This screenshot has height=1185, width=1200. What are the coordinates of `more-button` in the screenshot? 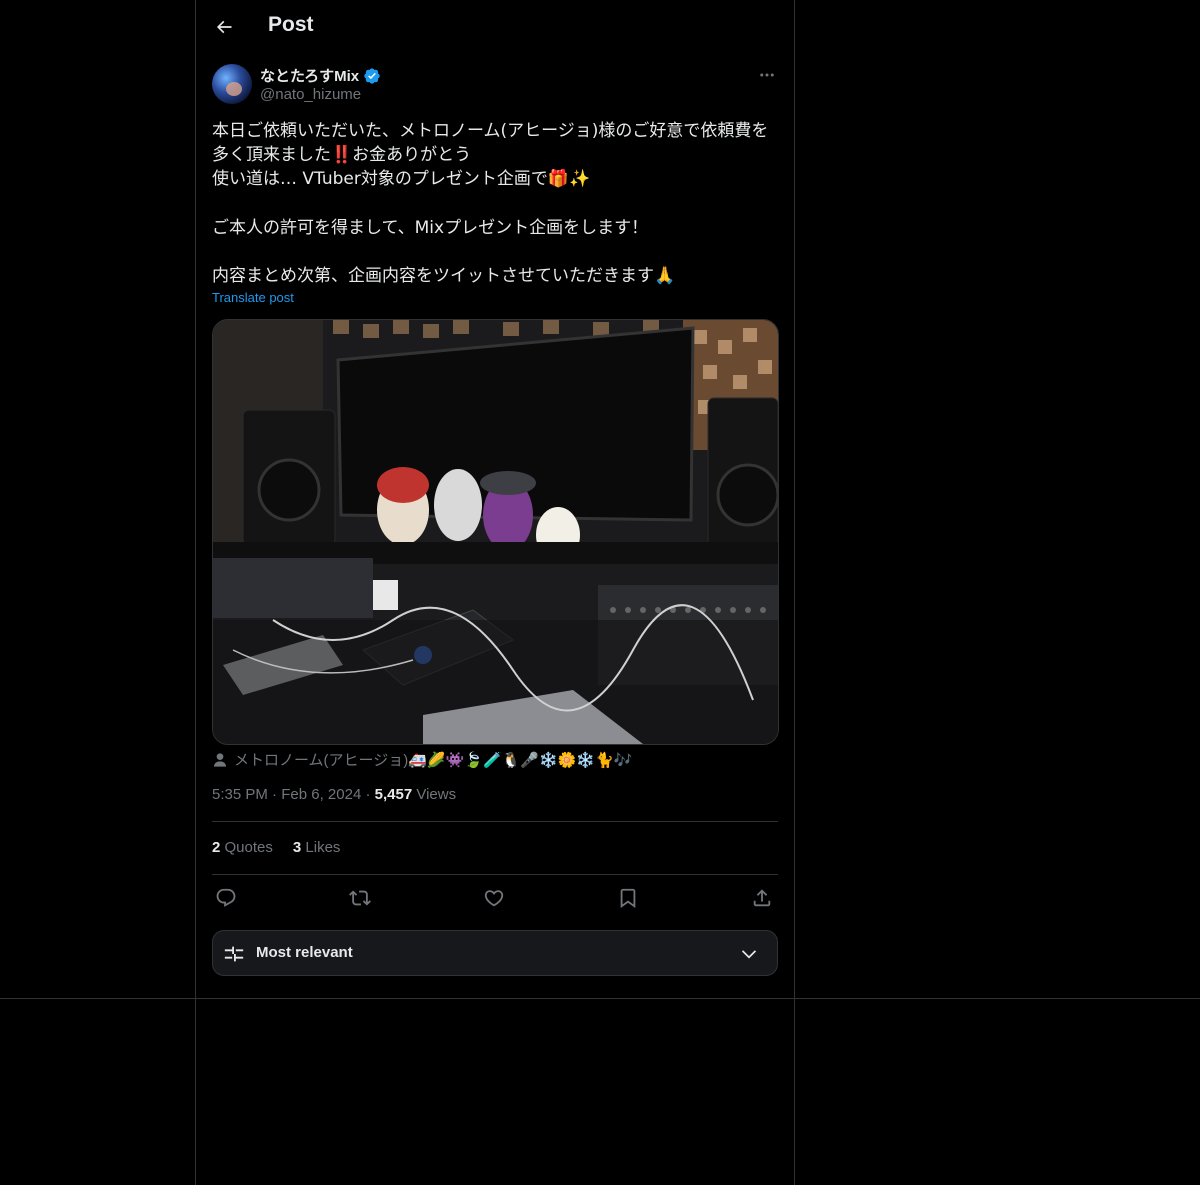 It's located at (767, 75).